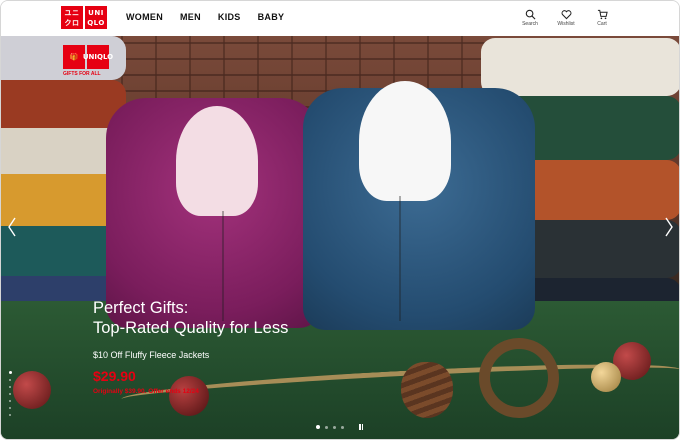 The width and height of the screenshot is (680, 440). What do you see at coordinates (400, 258) in the screenshot?
I see `jacket-zipper` at bounding box center [400, 258].